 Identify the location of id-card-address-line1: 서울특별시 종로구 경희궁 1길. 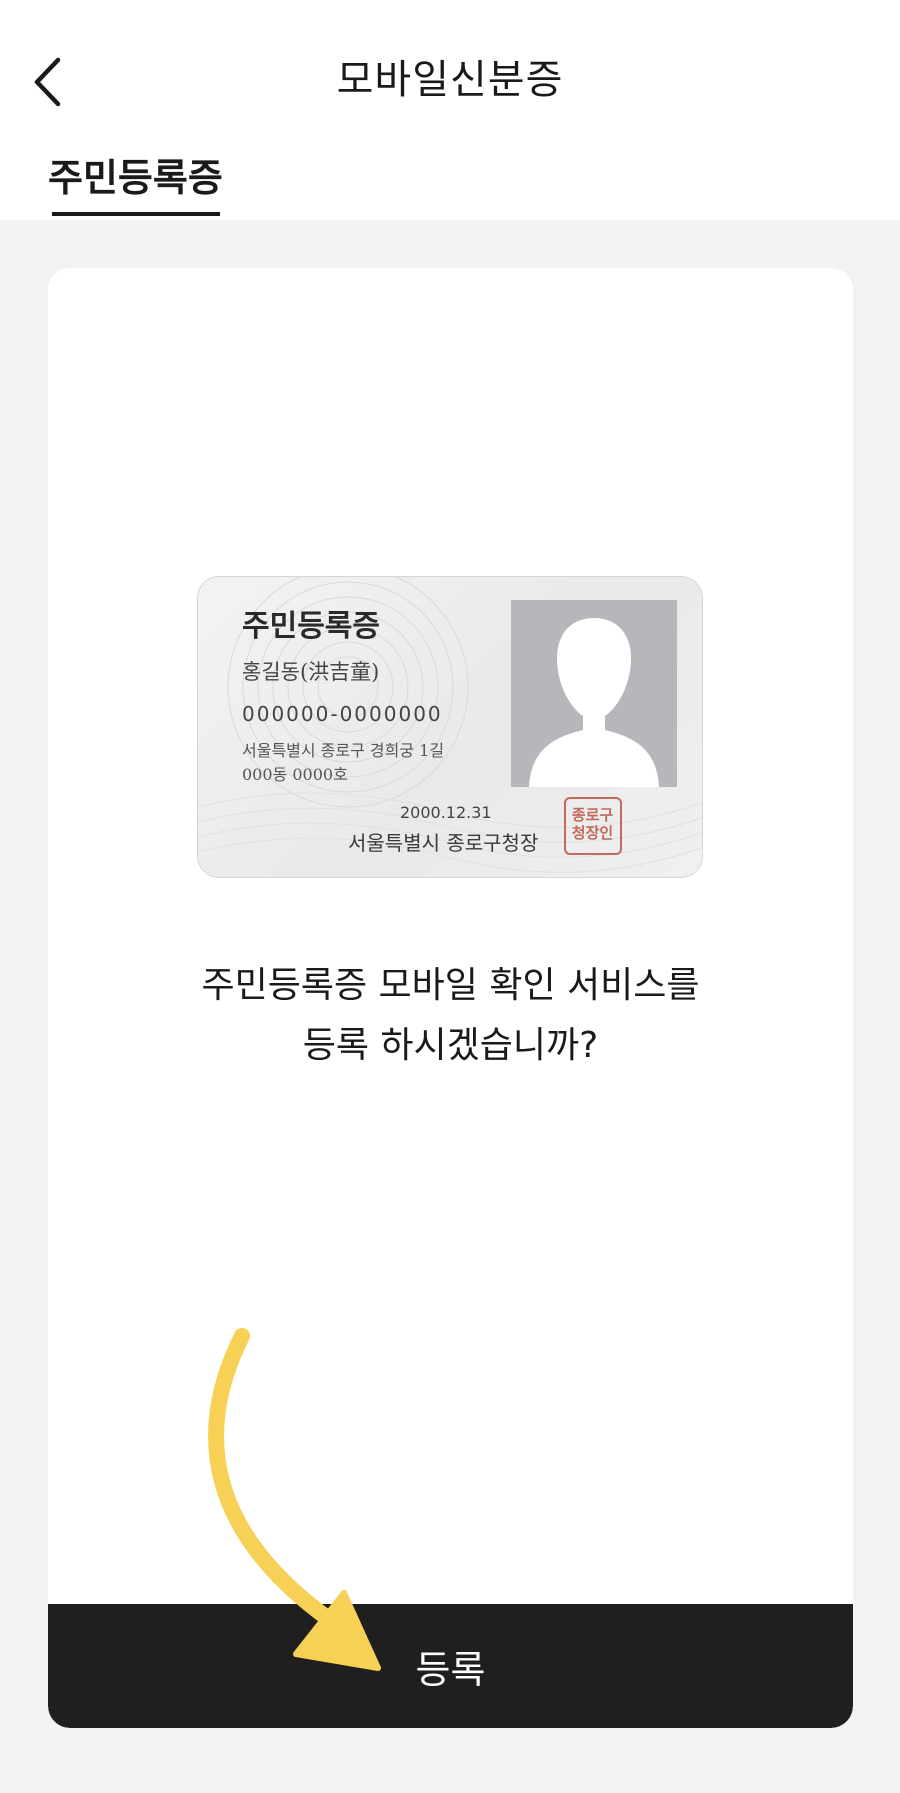
(343, 750).